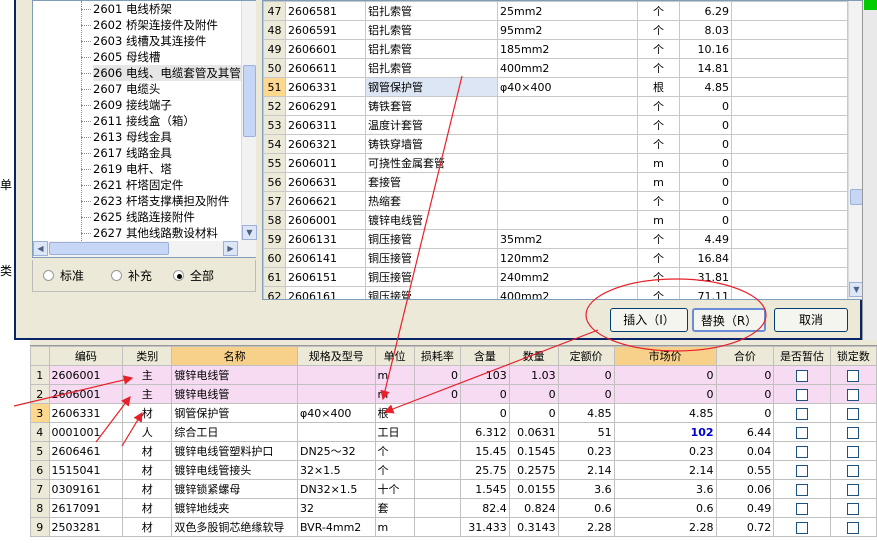 This screenshot has width=877, height=543. What do you see at coordinates (171, 25) in the screenshot?
I see `tree-item-text: 桥架连接件及附件` at bounding box center [171, 25].